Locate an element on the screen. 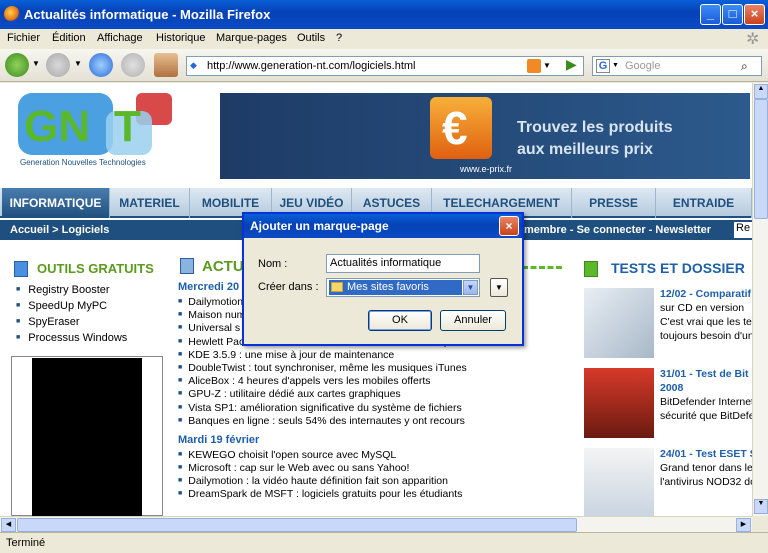 The image size is (768, 553). menu-marque-pages: Marque-pages is located at coordinates (251, 38).